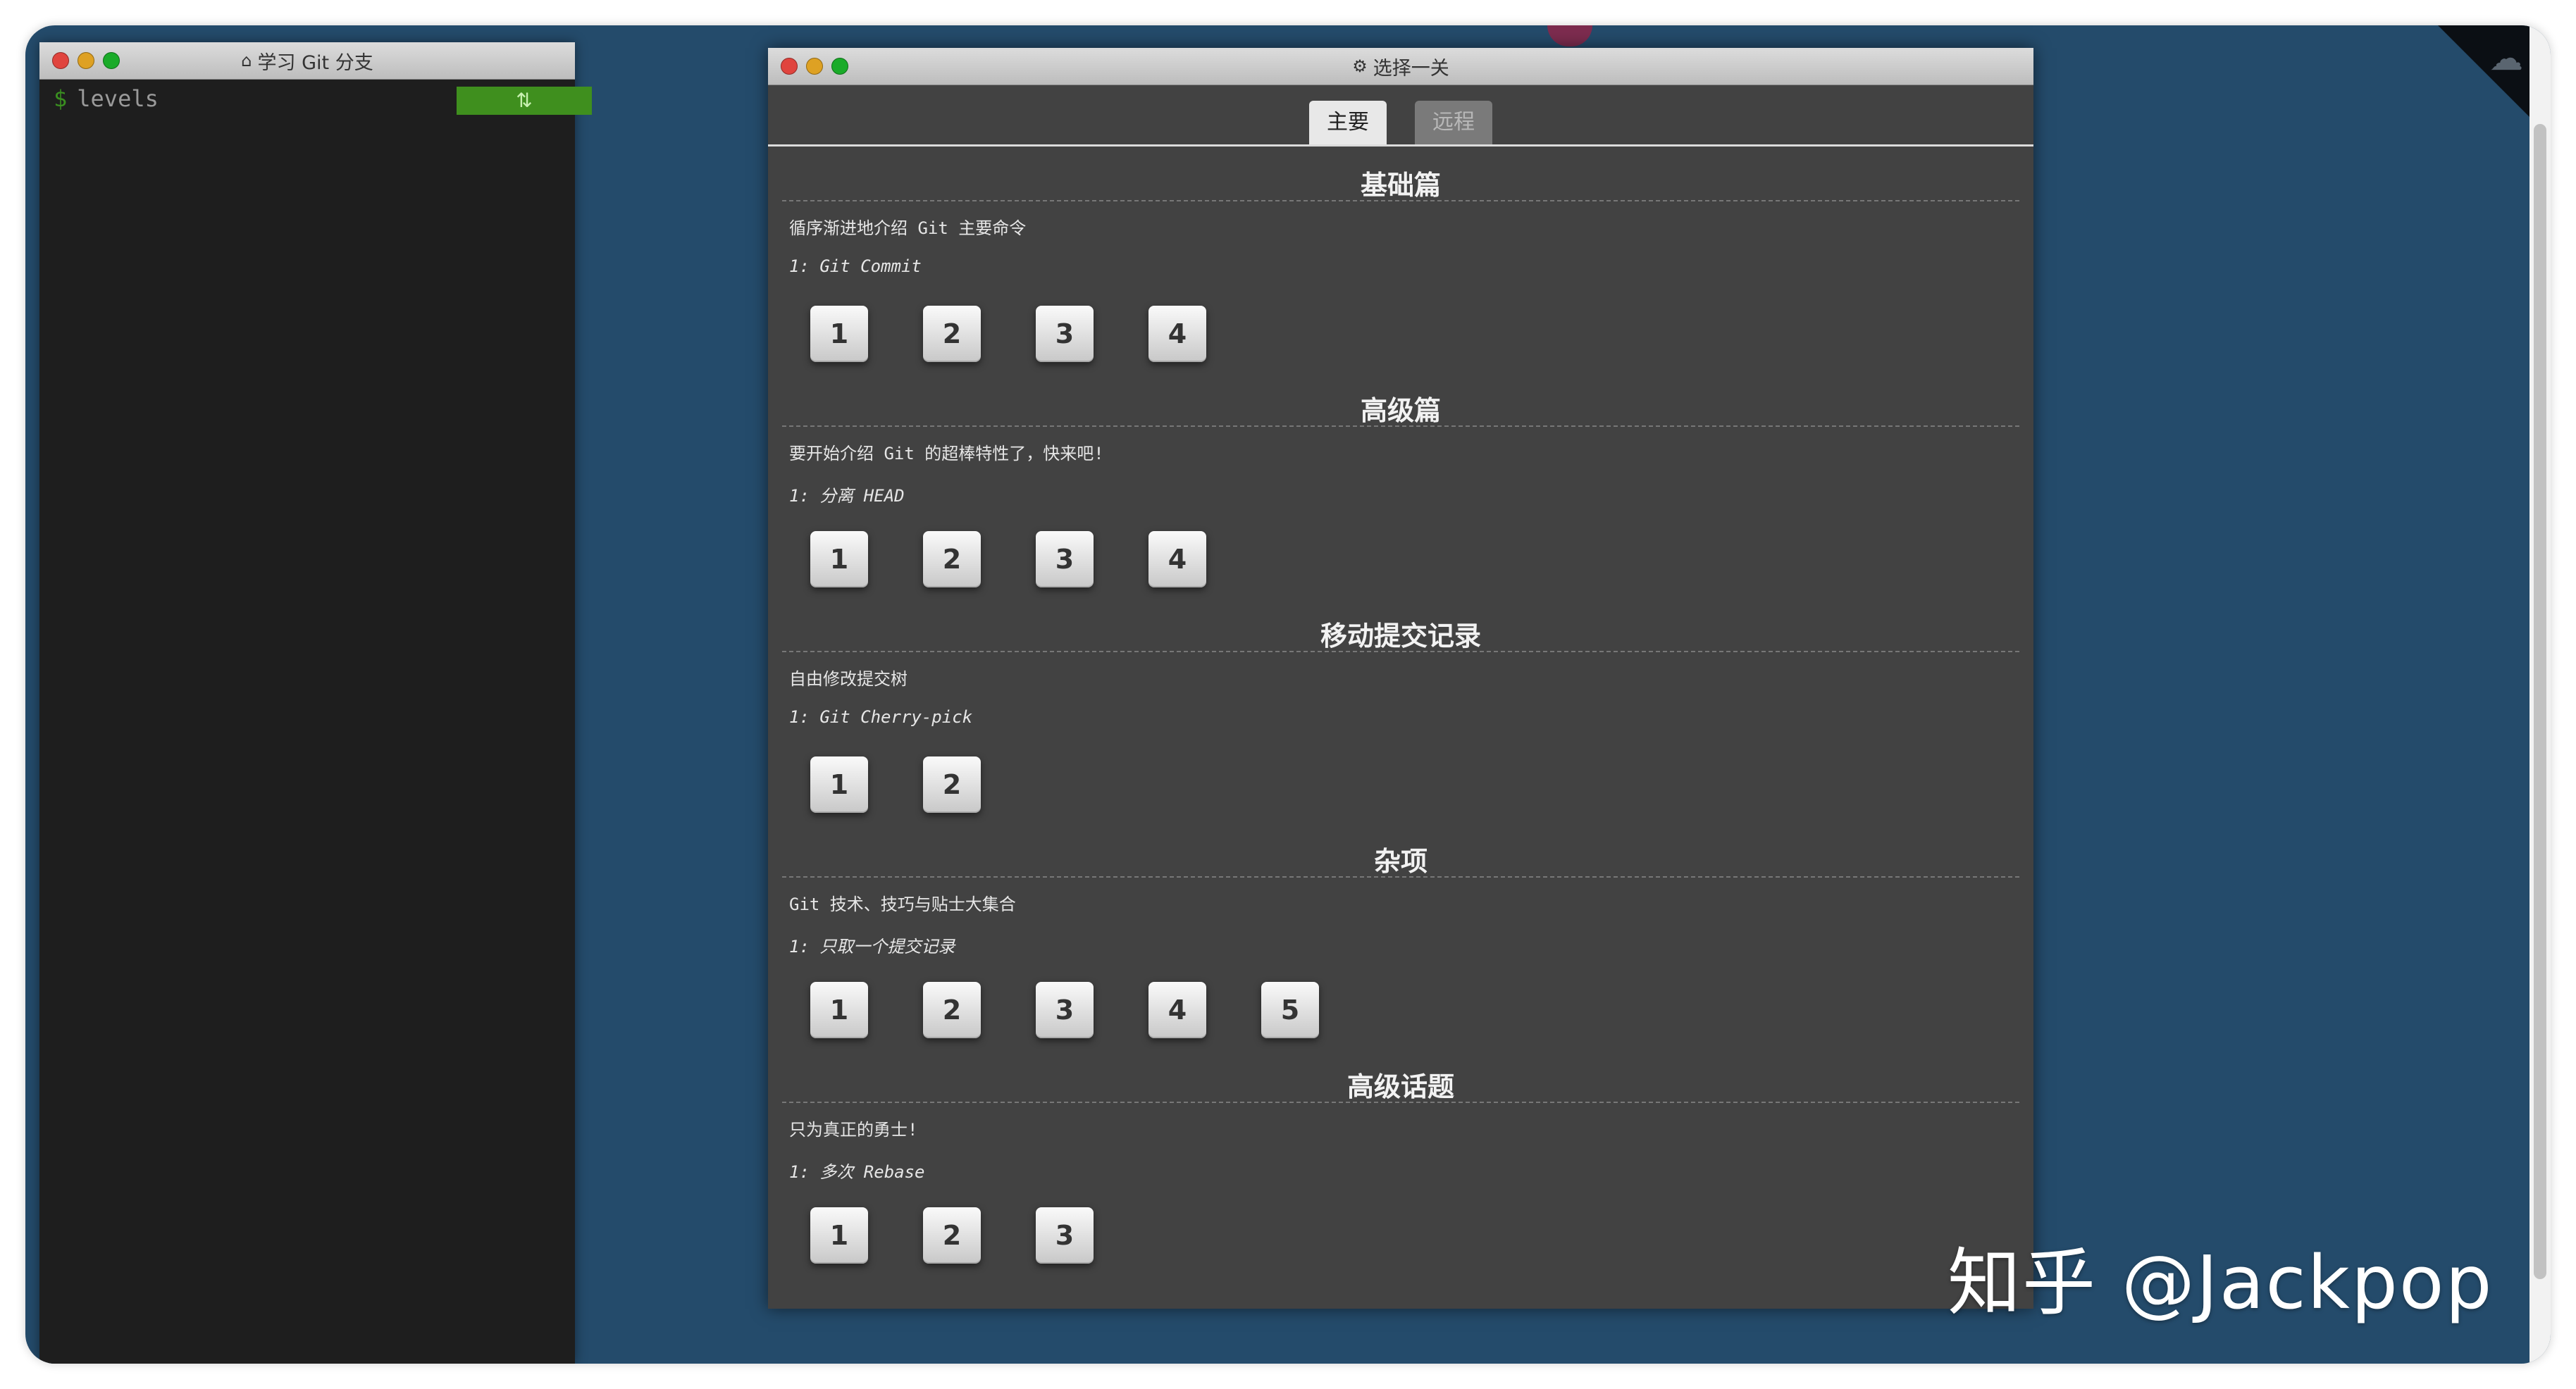 The image size is (2576, 1389). I want to click on section-level-name: 1: 多次 Rebase, so click(857, 1172).